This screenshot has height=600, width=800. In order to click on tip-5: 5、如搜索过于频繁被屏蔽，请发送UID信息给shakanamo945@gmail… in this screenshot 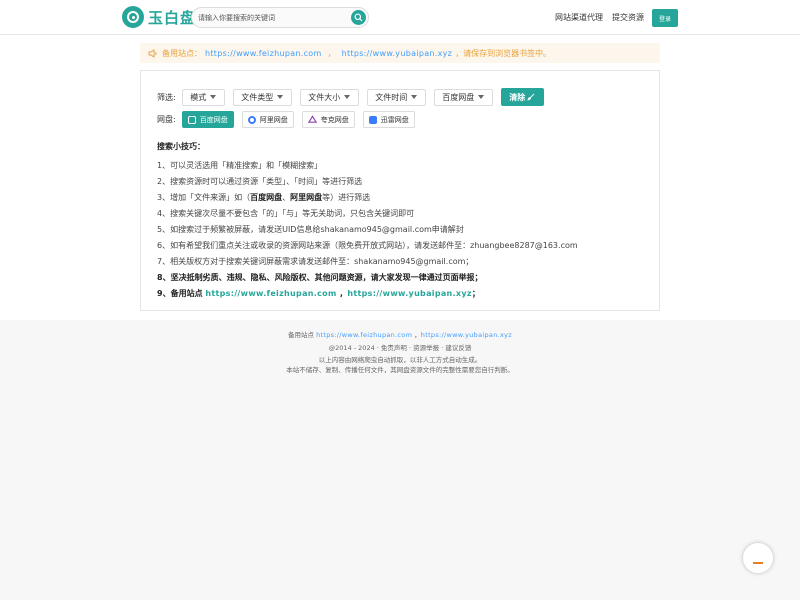, I will do `click(310, 229)`.